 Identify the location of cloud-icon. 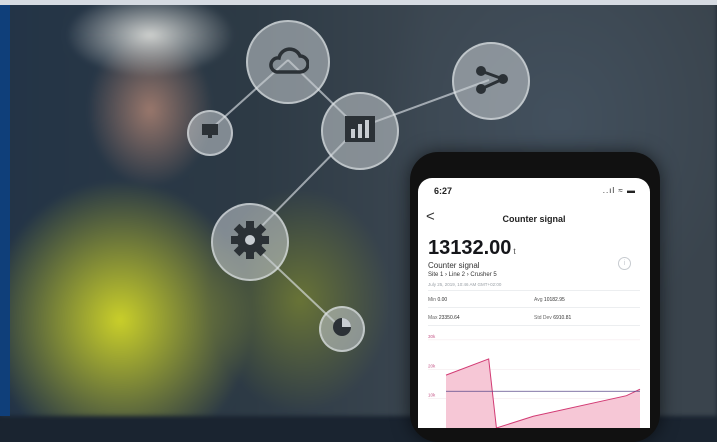
(288, 62).